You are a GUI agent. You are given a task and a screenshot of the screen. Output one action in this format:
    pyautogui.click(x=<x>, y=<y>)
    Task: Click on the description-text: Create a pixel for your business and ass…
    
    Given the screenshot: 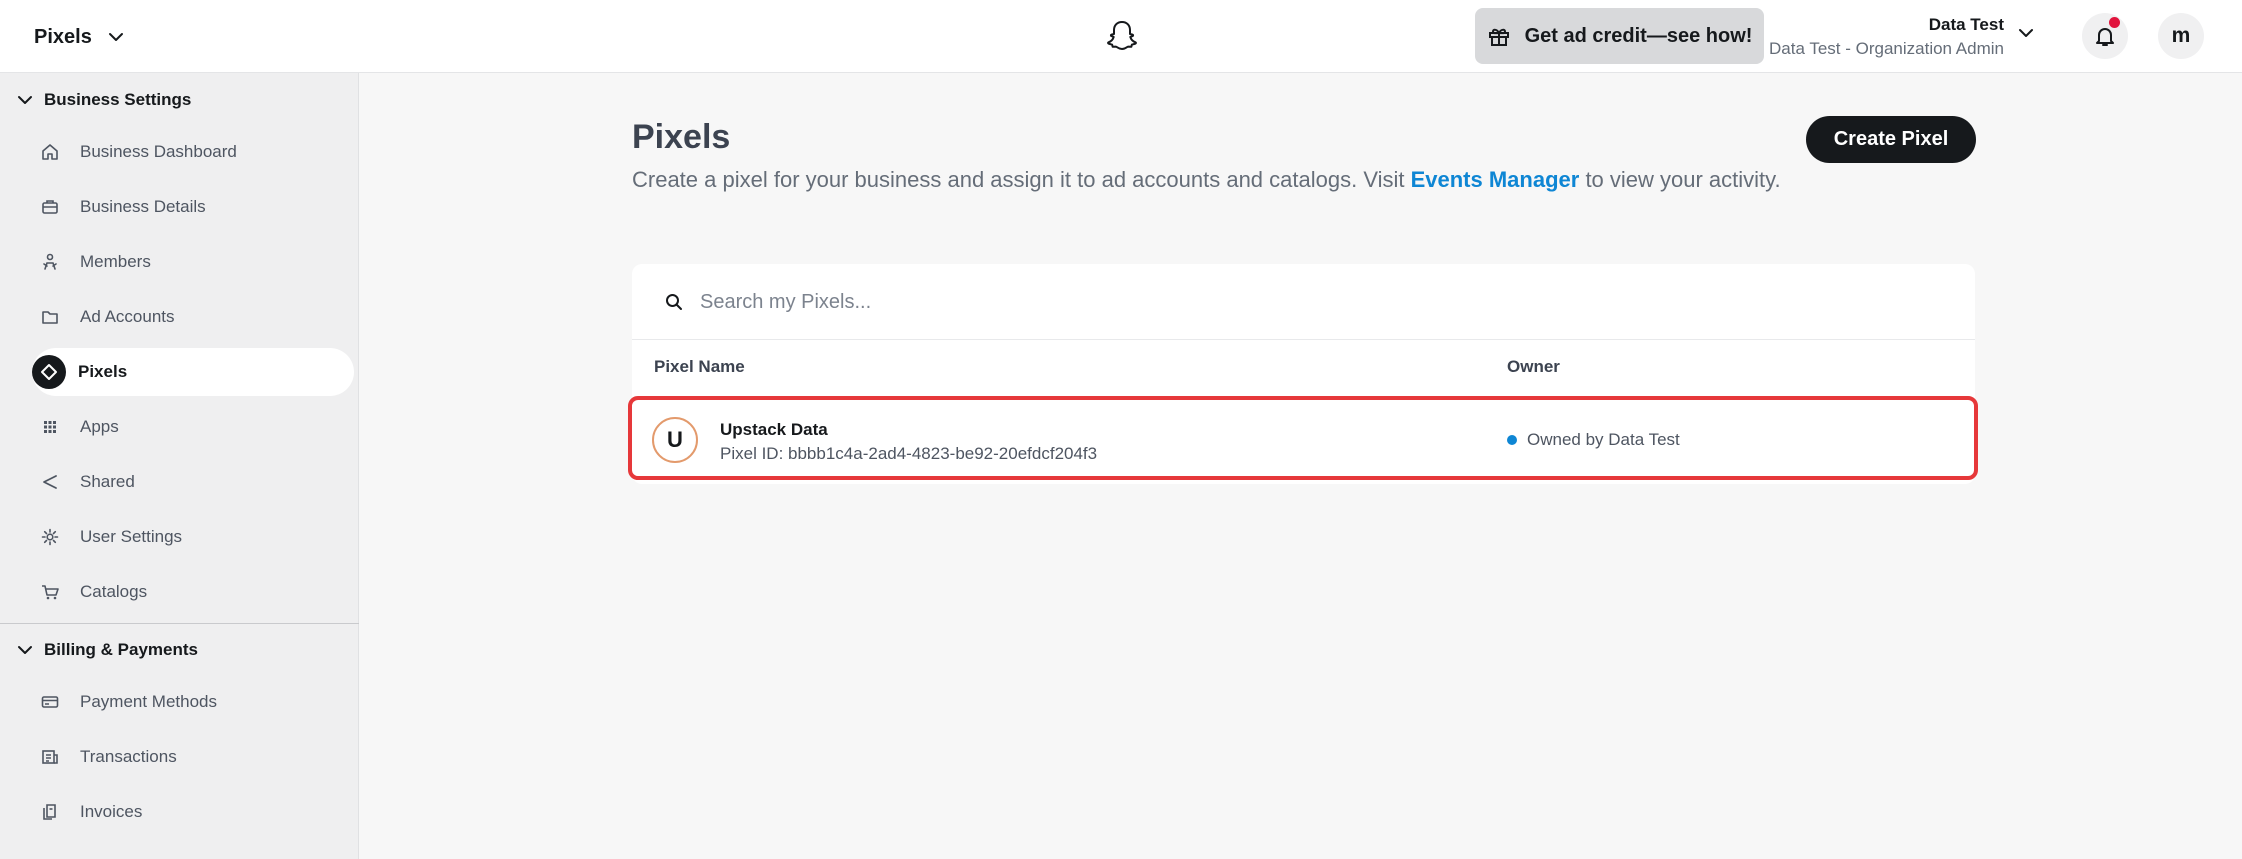 What is the action you would take?
    pyautogui.click(x=1021, y=179)
    